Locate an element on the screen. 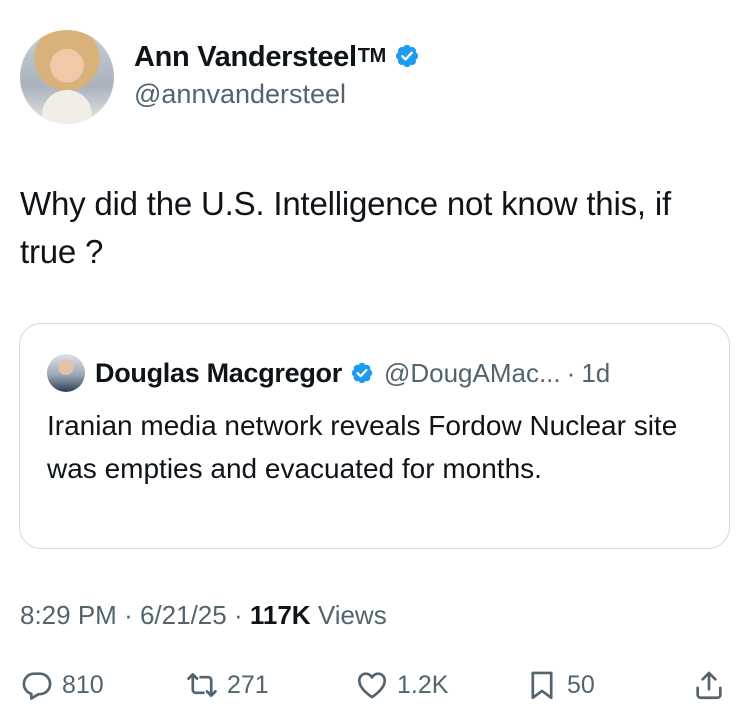 This screenshot has height=727, width=750. speech-bubble-icon is located at coordinates (37, 686).